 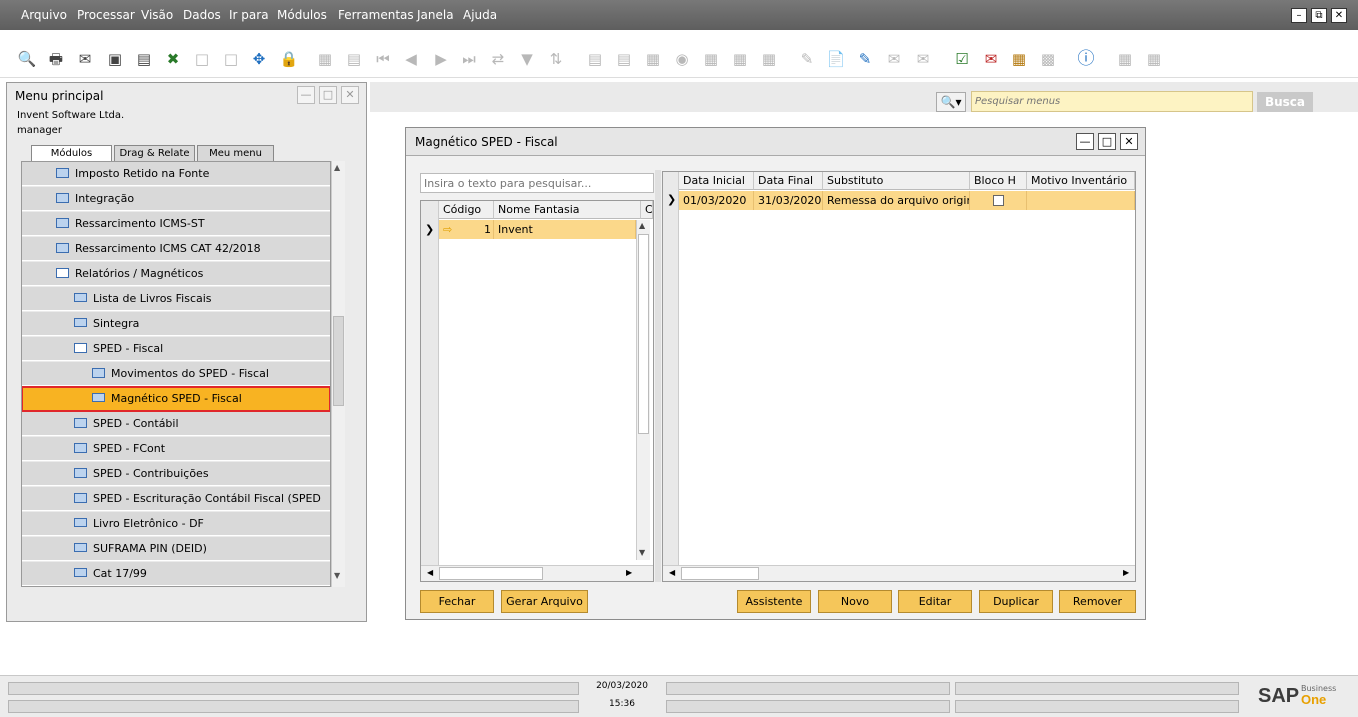 I want to click on excel-icon: ✖, so click(x=173, y=59).